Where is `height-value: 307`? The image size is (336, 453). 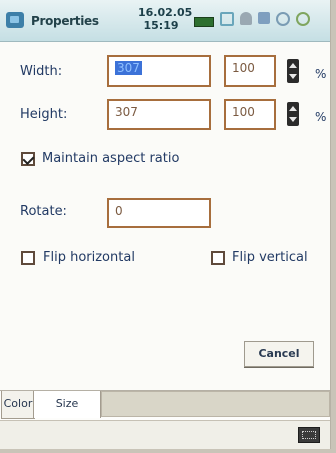
height-value: 307 is located at coordinates (126, 112).